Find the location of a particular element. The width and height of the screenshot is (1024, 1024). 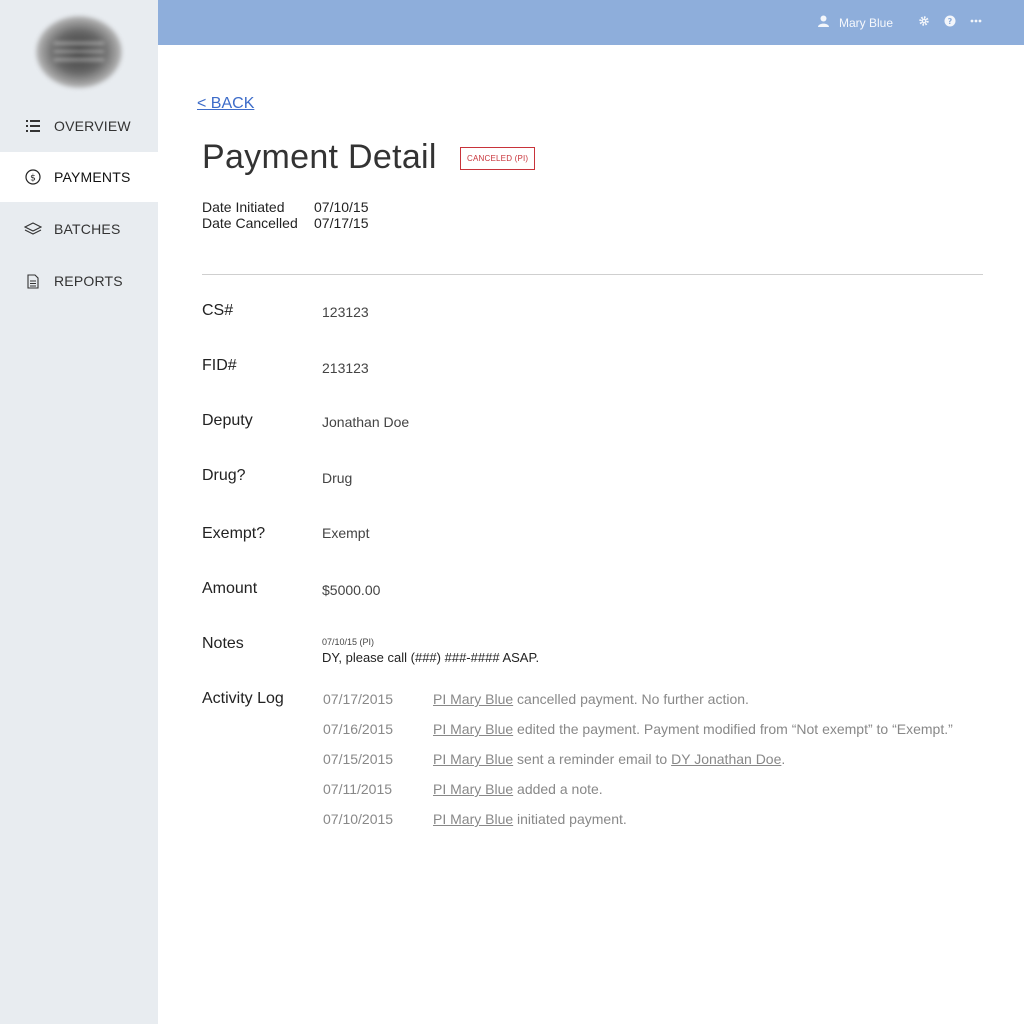

sidebar-item-label: PAYMENTS is located at coordinates (92, 177).